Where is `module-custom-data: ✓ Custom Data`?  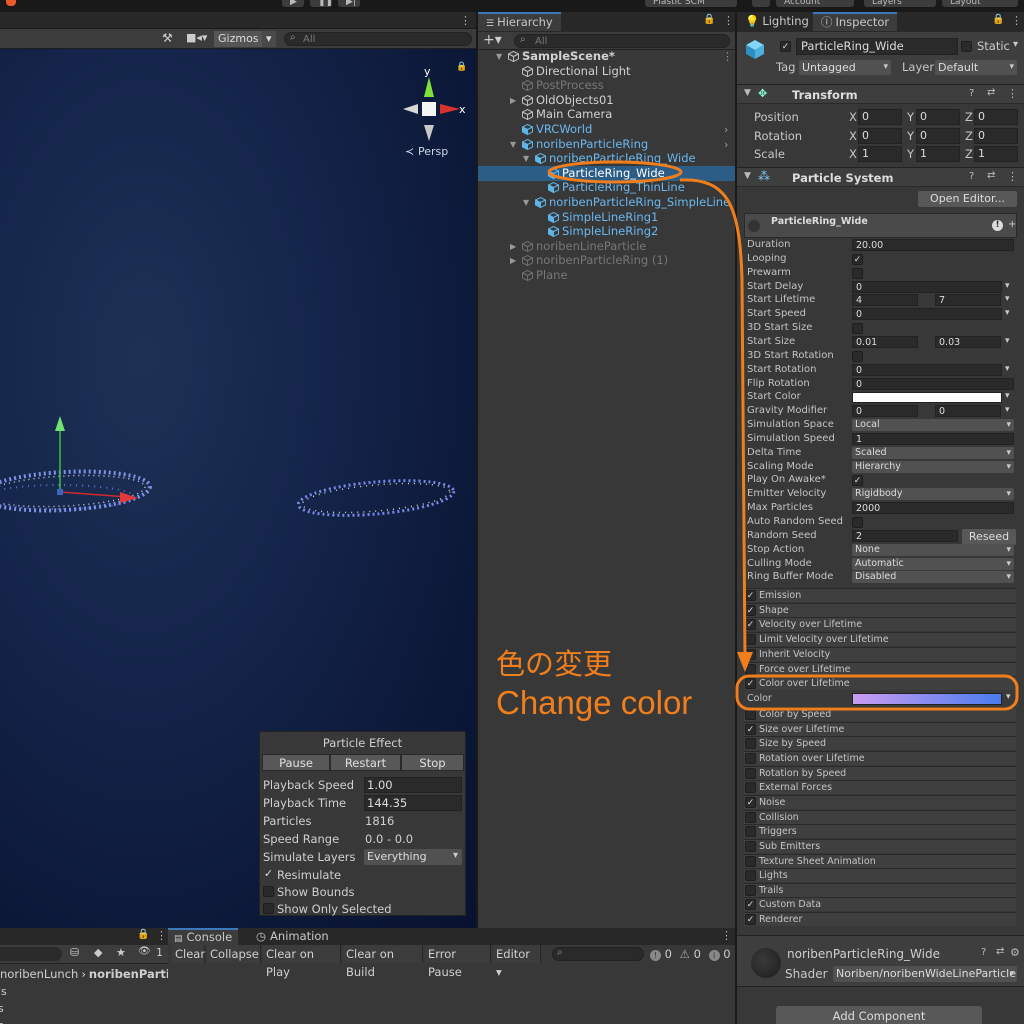 module-custom-data: ✓ Custom Data is located at coordinates (880, 904).